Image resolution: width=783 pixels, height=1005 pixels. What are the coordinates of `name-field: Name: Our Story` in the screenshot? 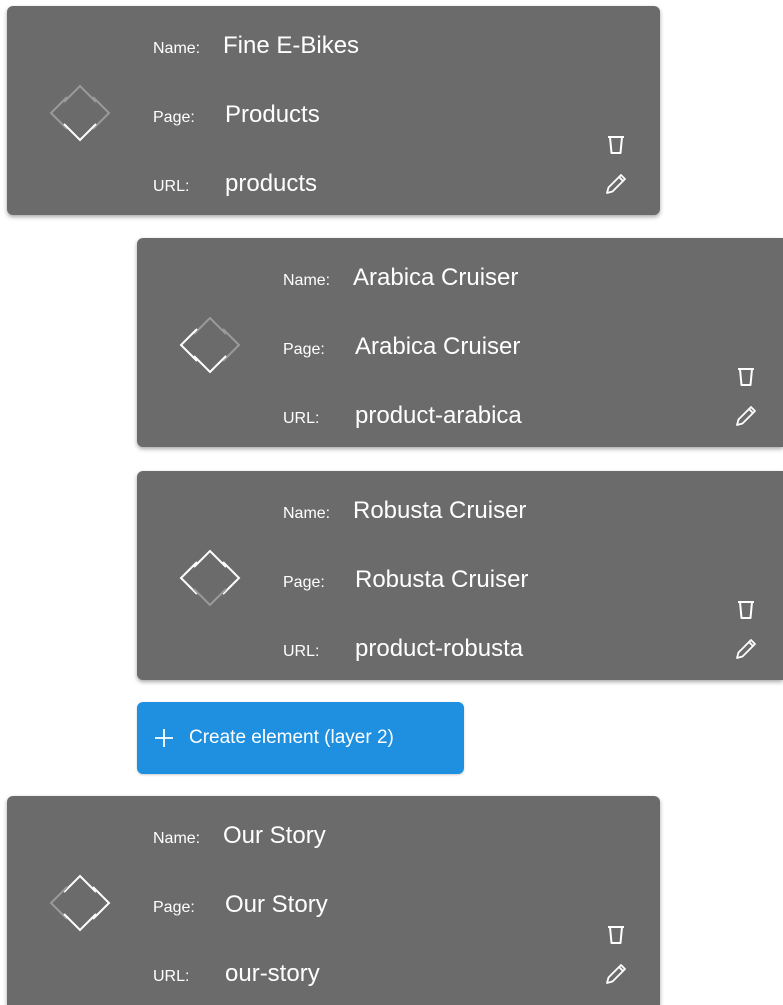 It's located at (239, 836).